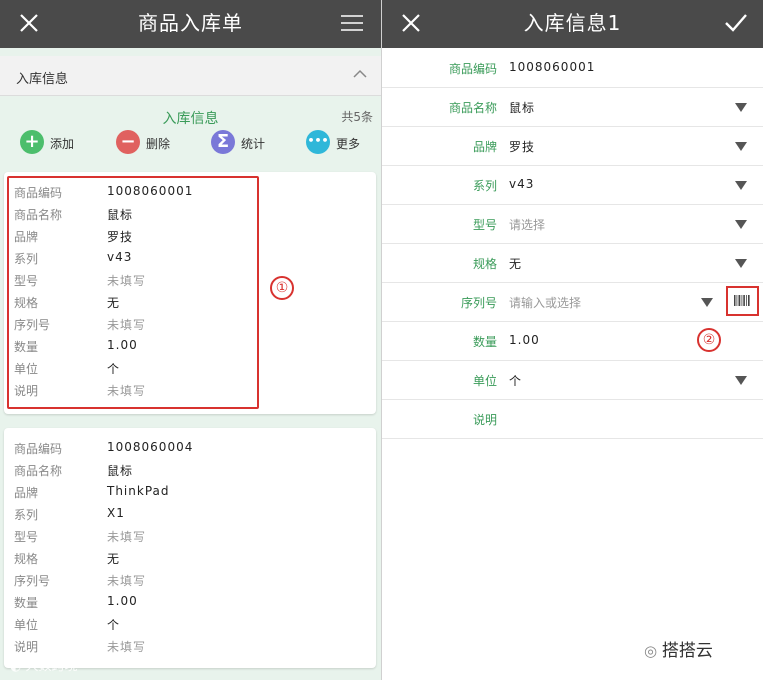 Image resolution: width=763 pixels, height=680 pixels. Describe the element at coordinates (484, 381) in the screenshot. I see `form-label: 单位` at that location.